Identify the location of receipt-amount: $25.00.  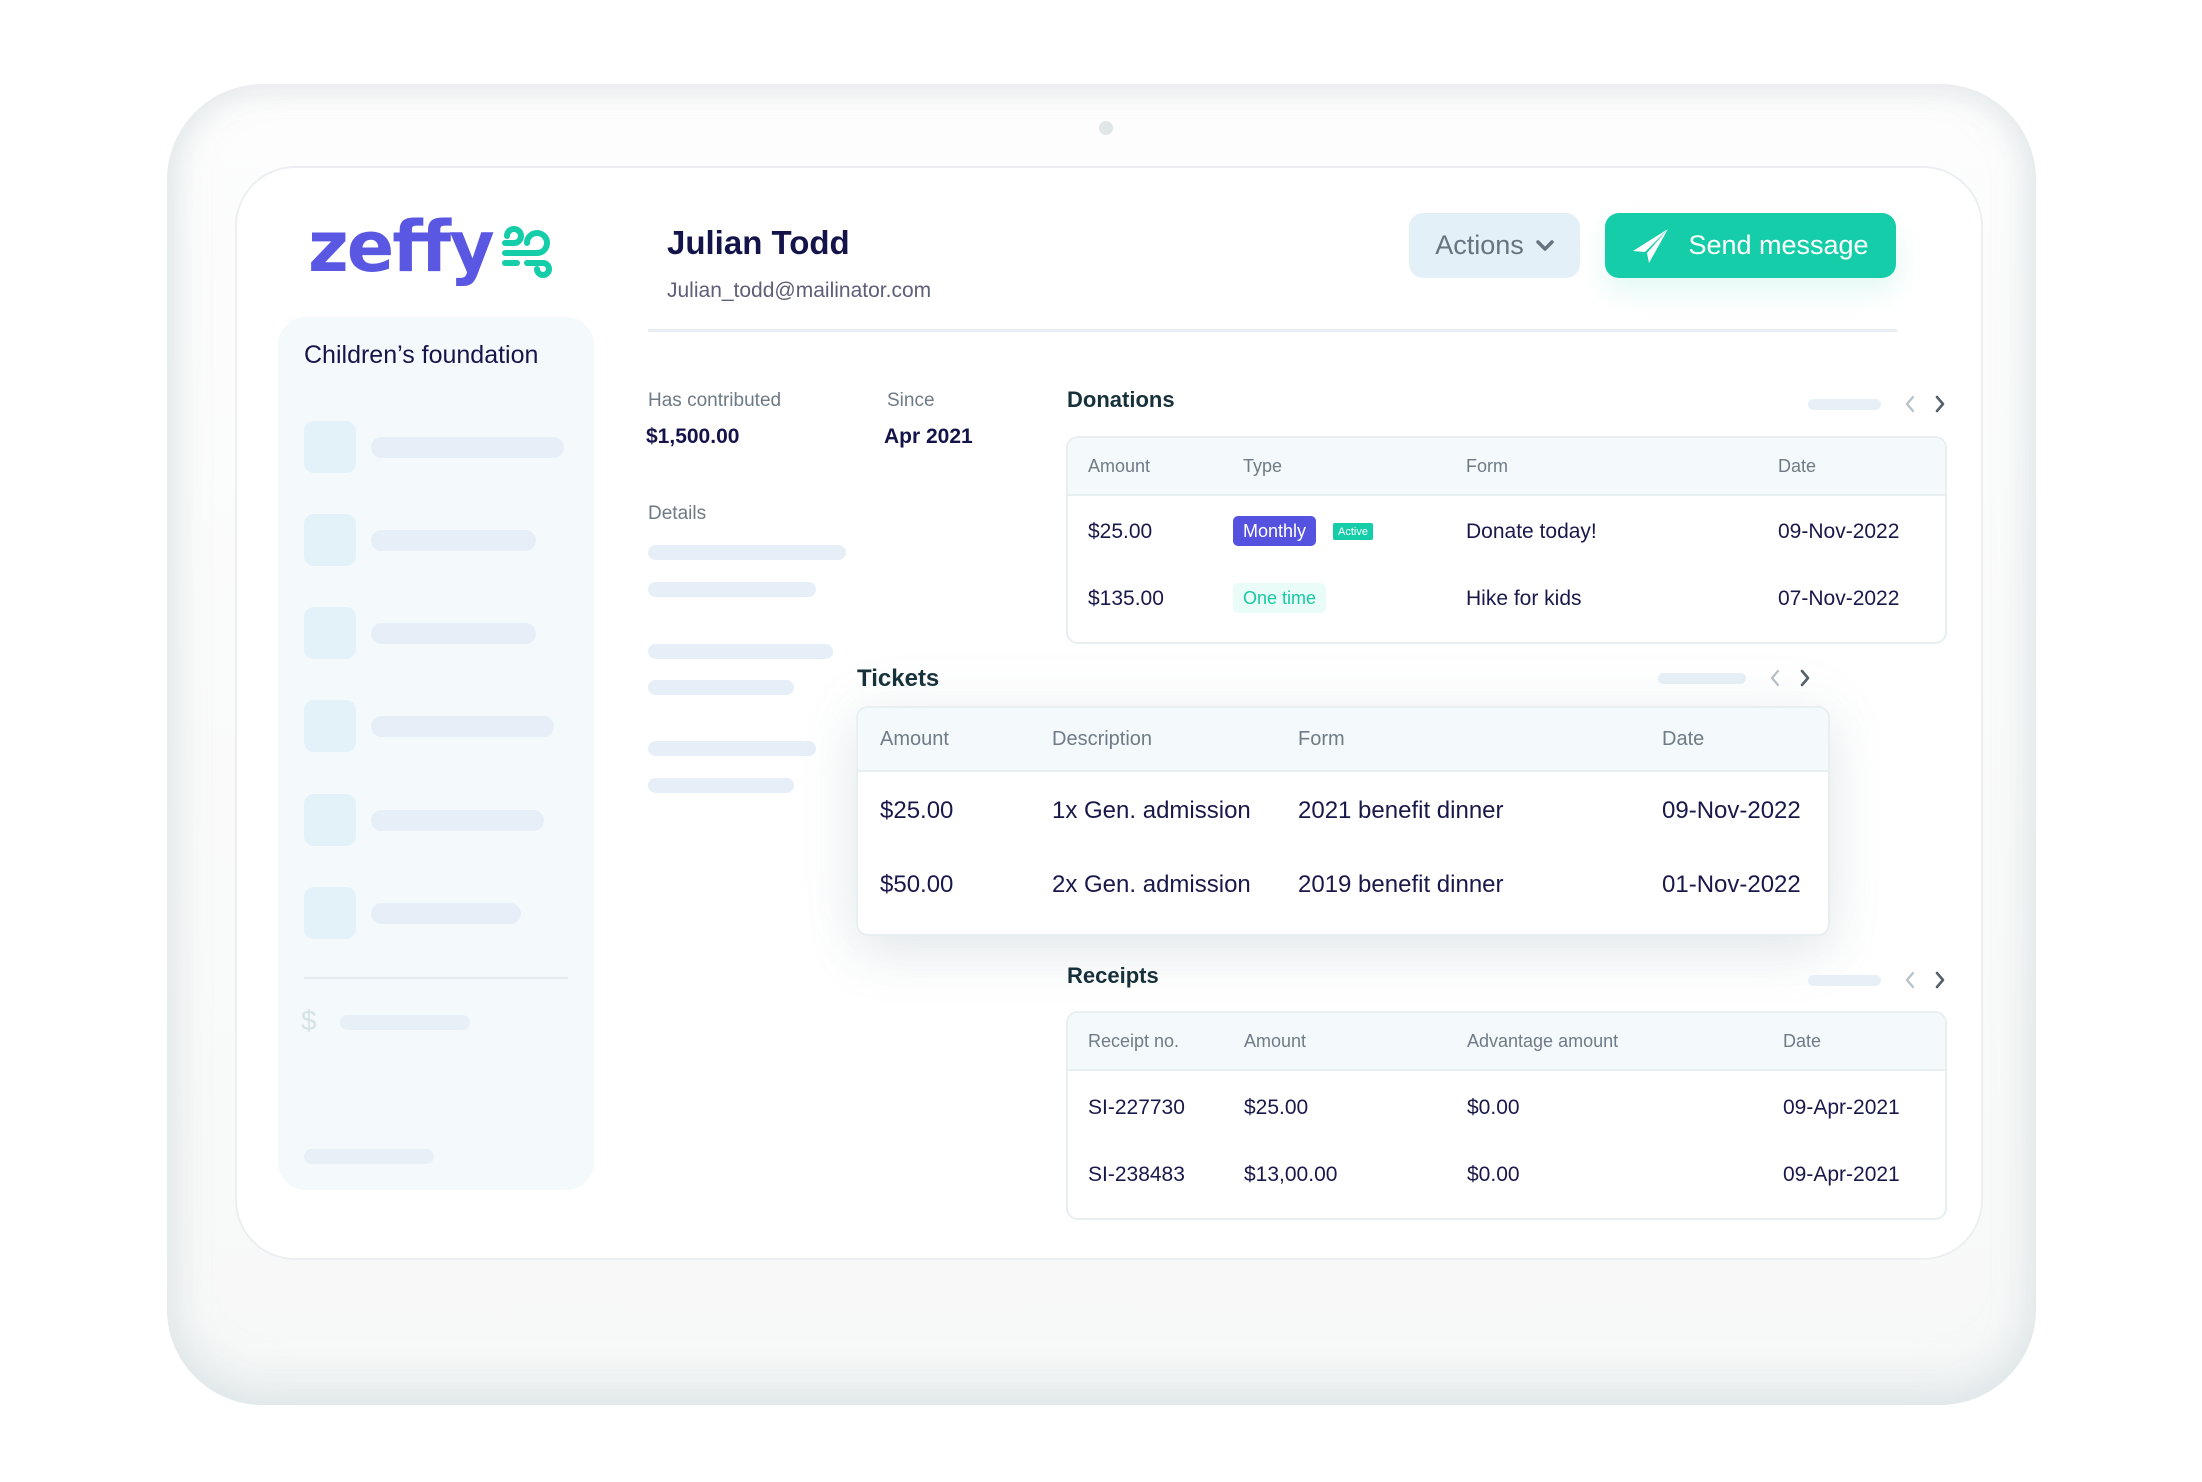
(1276, 1107).